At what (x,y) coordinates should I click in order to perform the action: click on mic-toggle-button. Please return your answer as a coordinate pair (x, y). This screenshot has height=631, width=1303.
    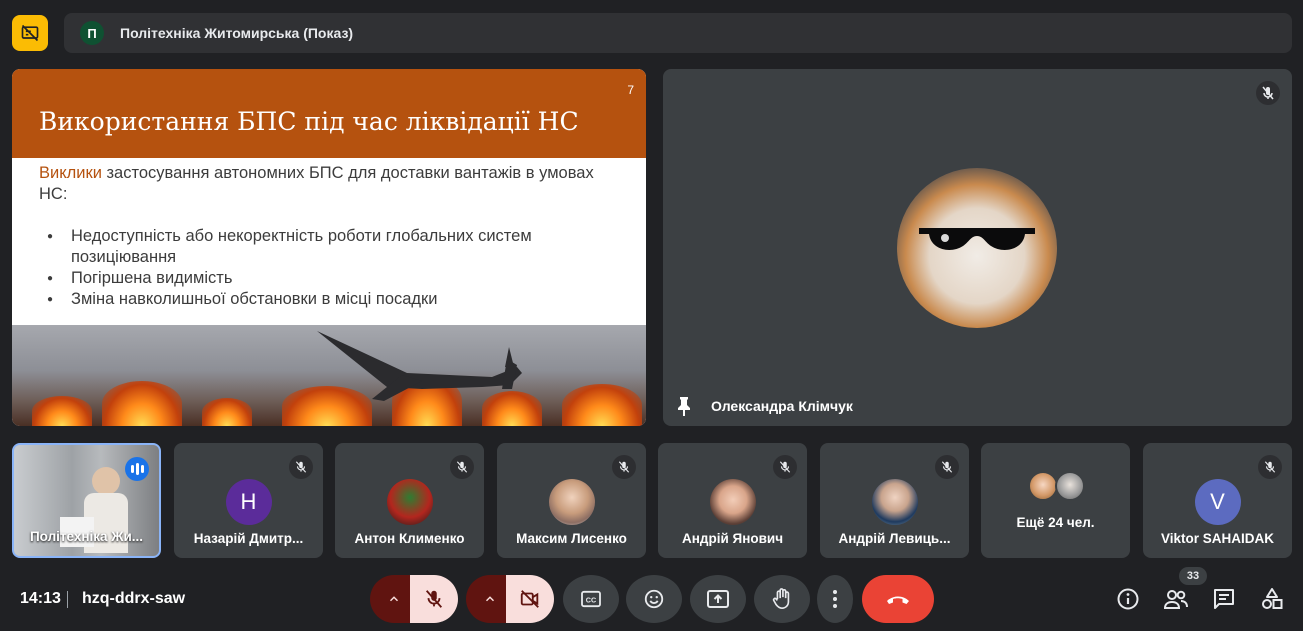
    Looking at the image, I should click on (434, 599).